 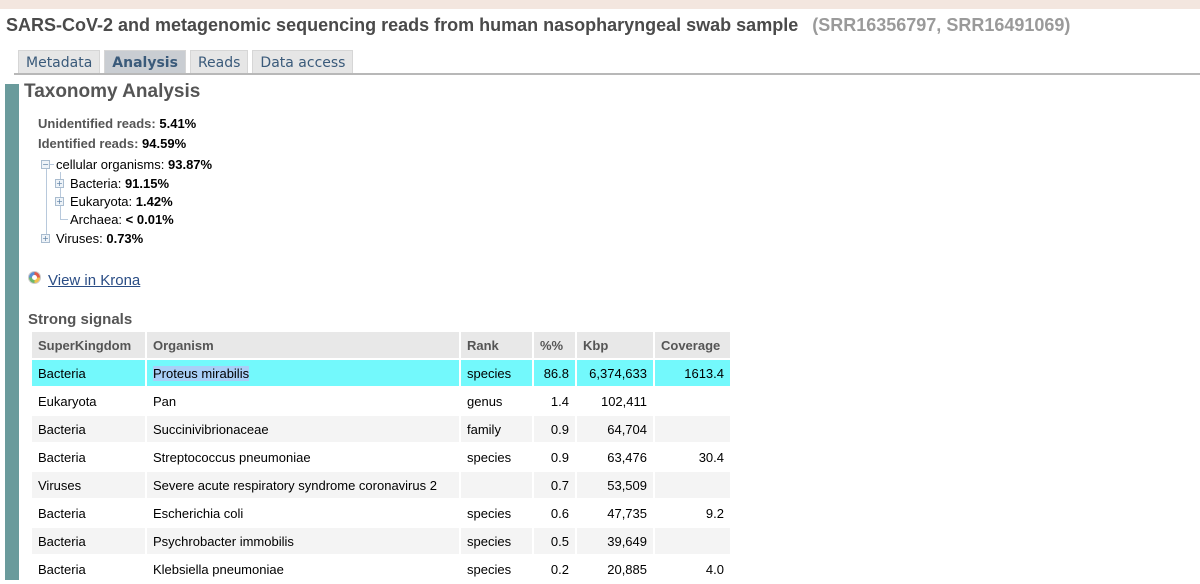 What do you see at coordinates (600, 4) in the screenshot?
I see `top-strip` at bounding box center [600, 4].